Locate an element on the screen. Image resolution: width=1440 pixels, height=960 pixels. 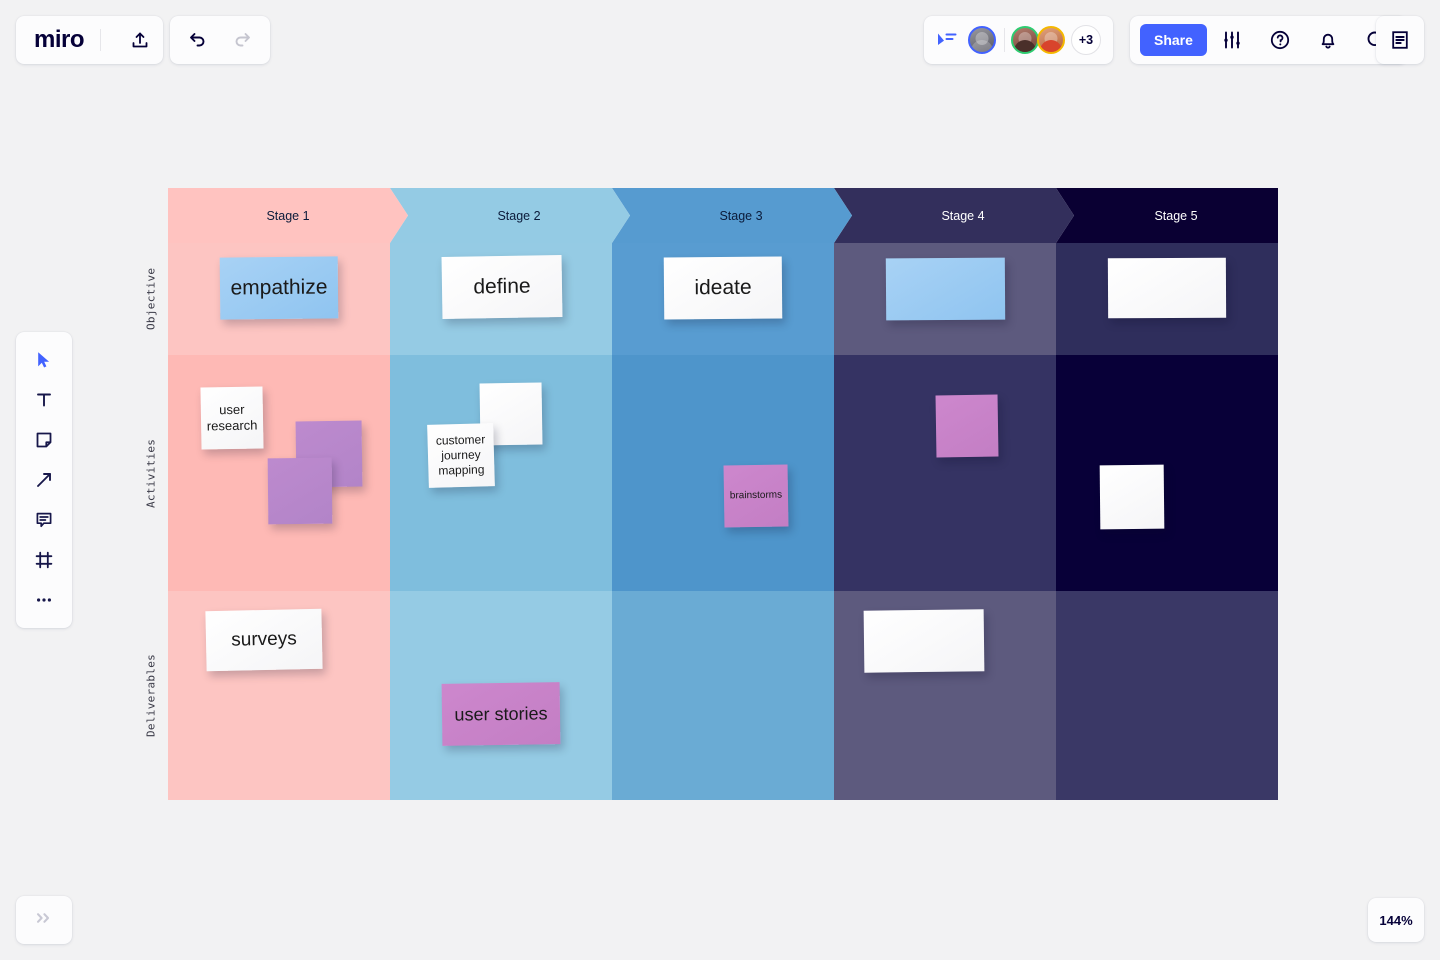
row-label-objective: Objective is located at coordinates (151, 299).